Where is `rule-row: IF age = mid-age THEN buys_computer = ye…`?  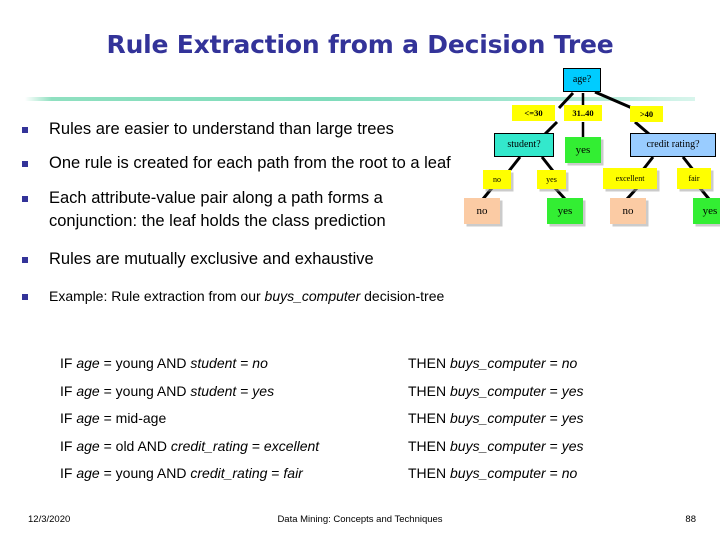
rule-row: IF age = mid-age THEN buys_computer = ye… is located at coordinates (380, 418).